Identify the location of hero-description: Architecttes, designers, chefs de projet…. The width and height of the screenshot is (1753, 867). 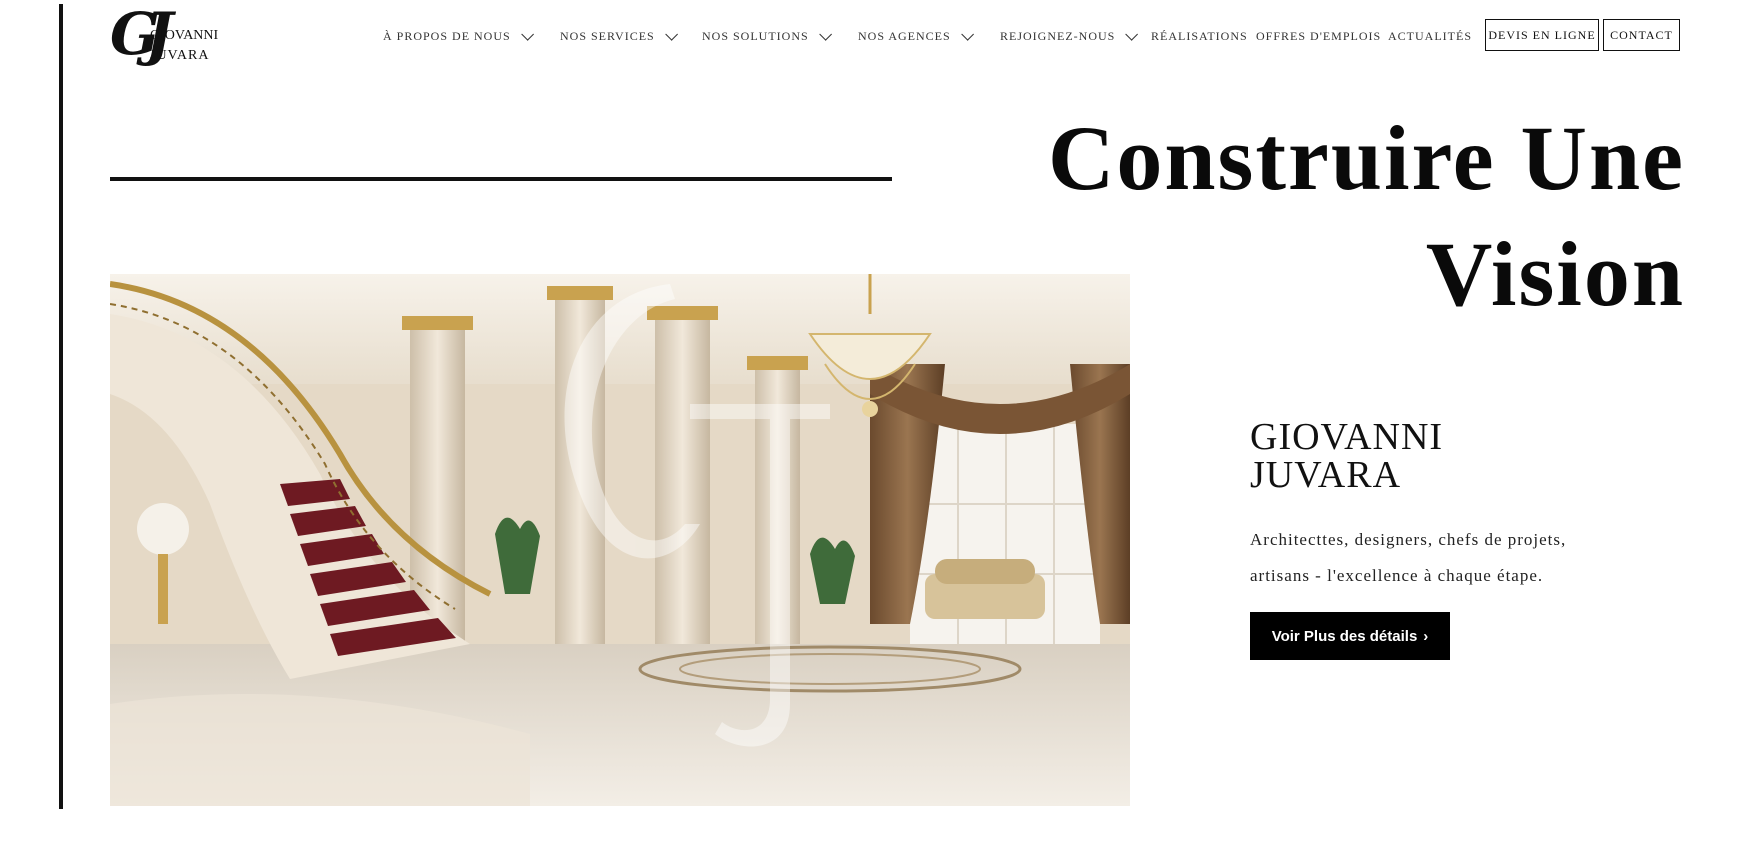
(1430, 558).